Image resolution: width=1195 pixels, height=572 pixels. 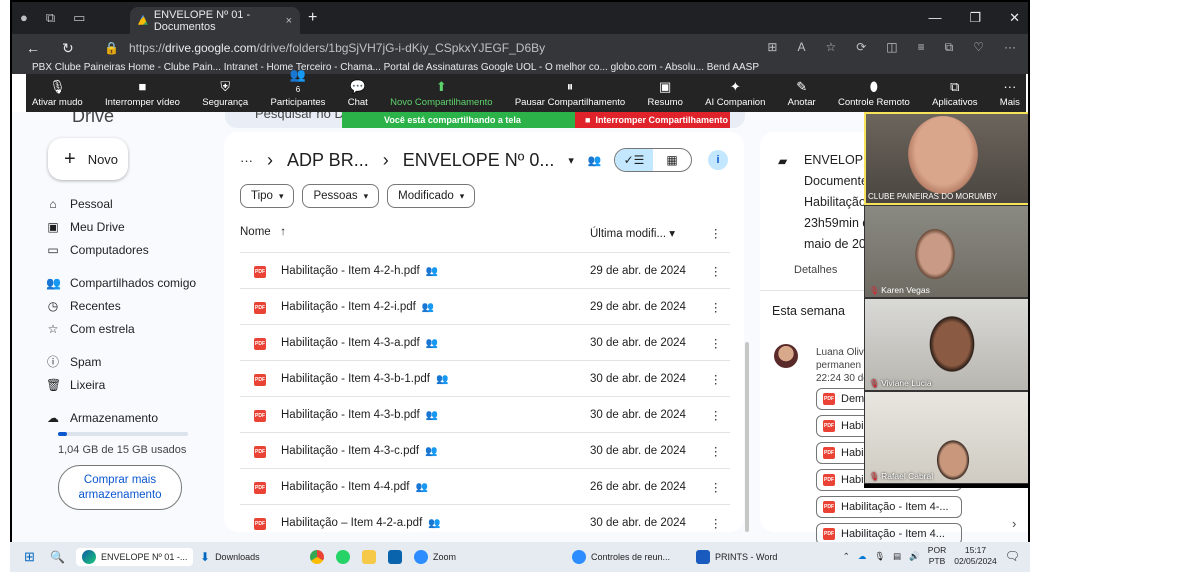 I want to click on grid-view-icon: ▦, so click(x=672, y=160).